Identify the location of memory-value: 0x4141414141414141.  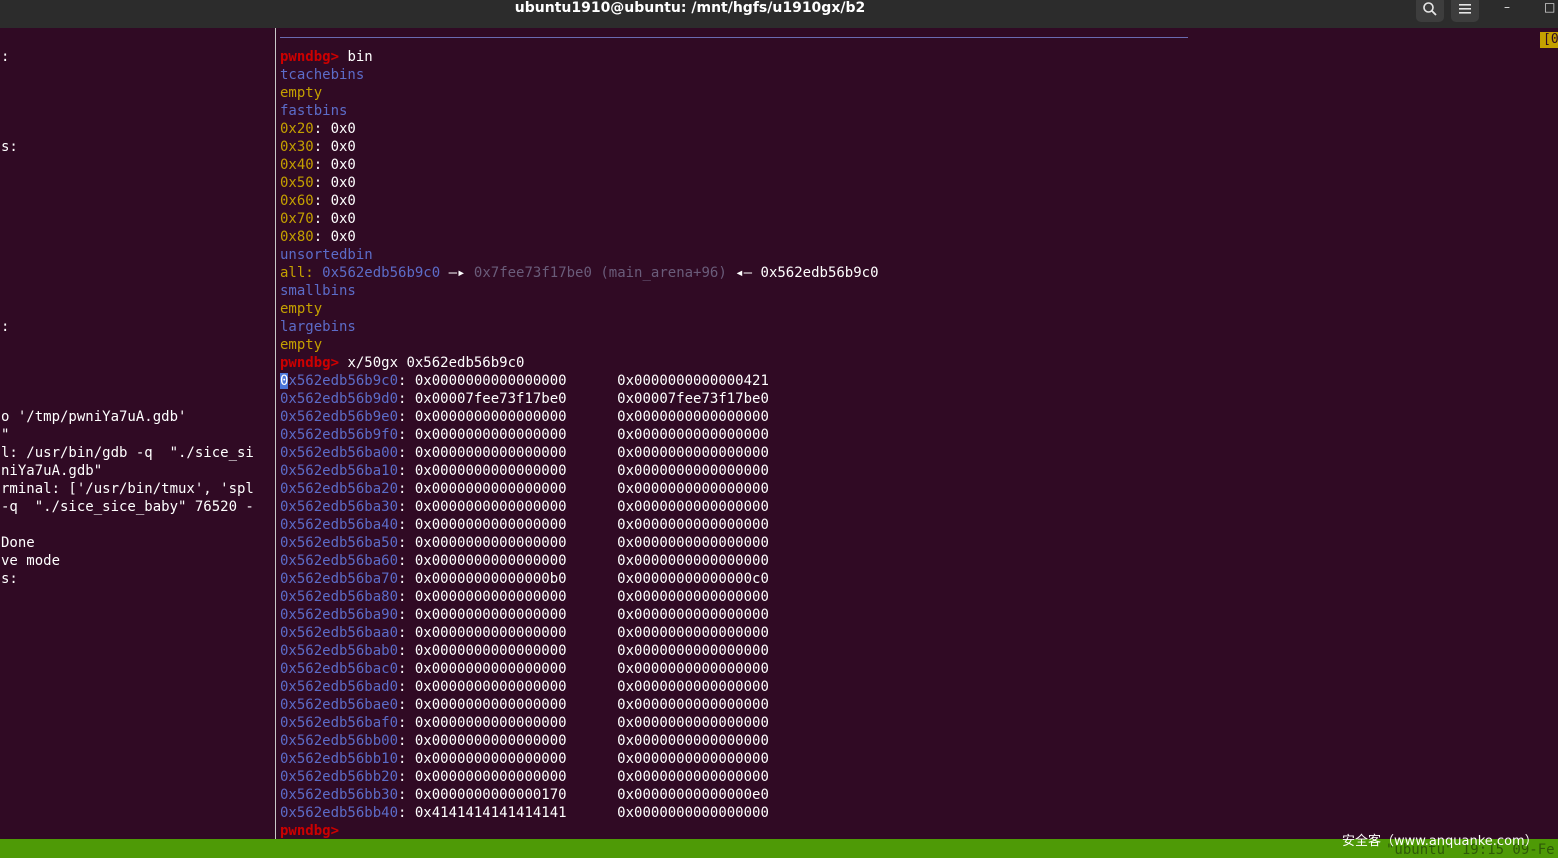
(490, 813).